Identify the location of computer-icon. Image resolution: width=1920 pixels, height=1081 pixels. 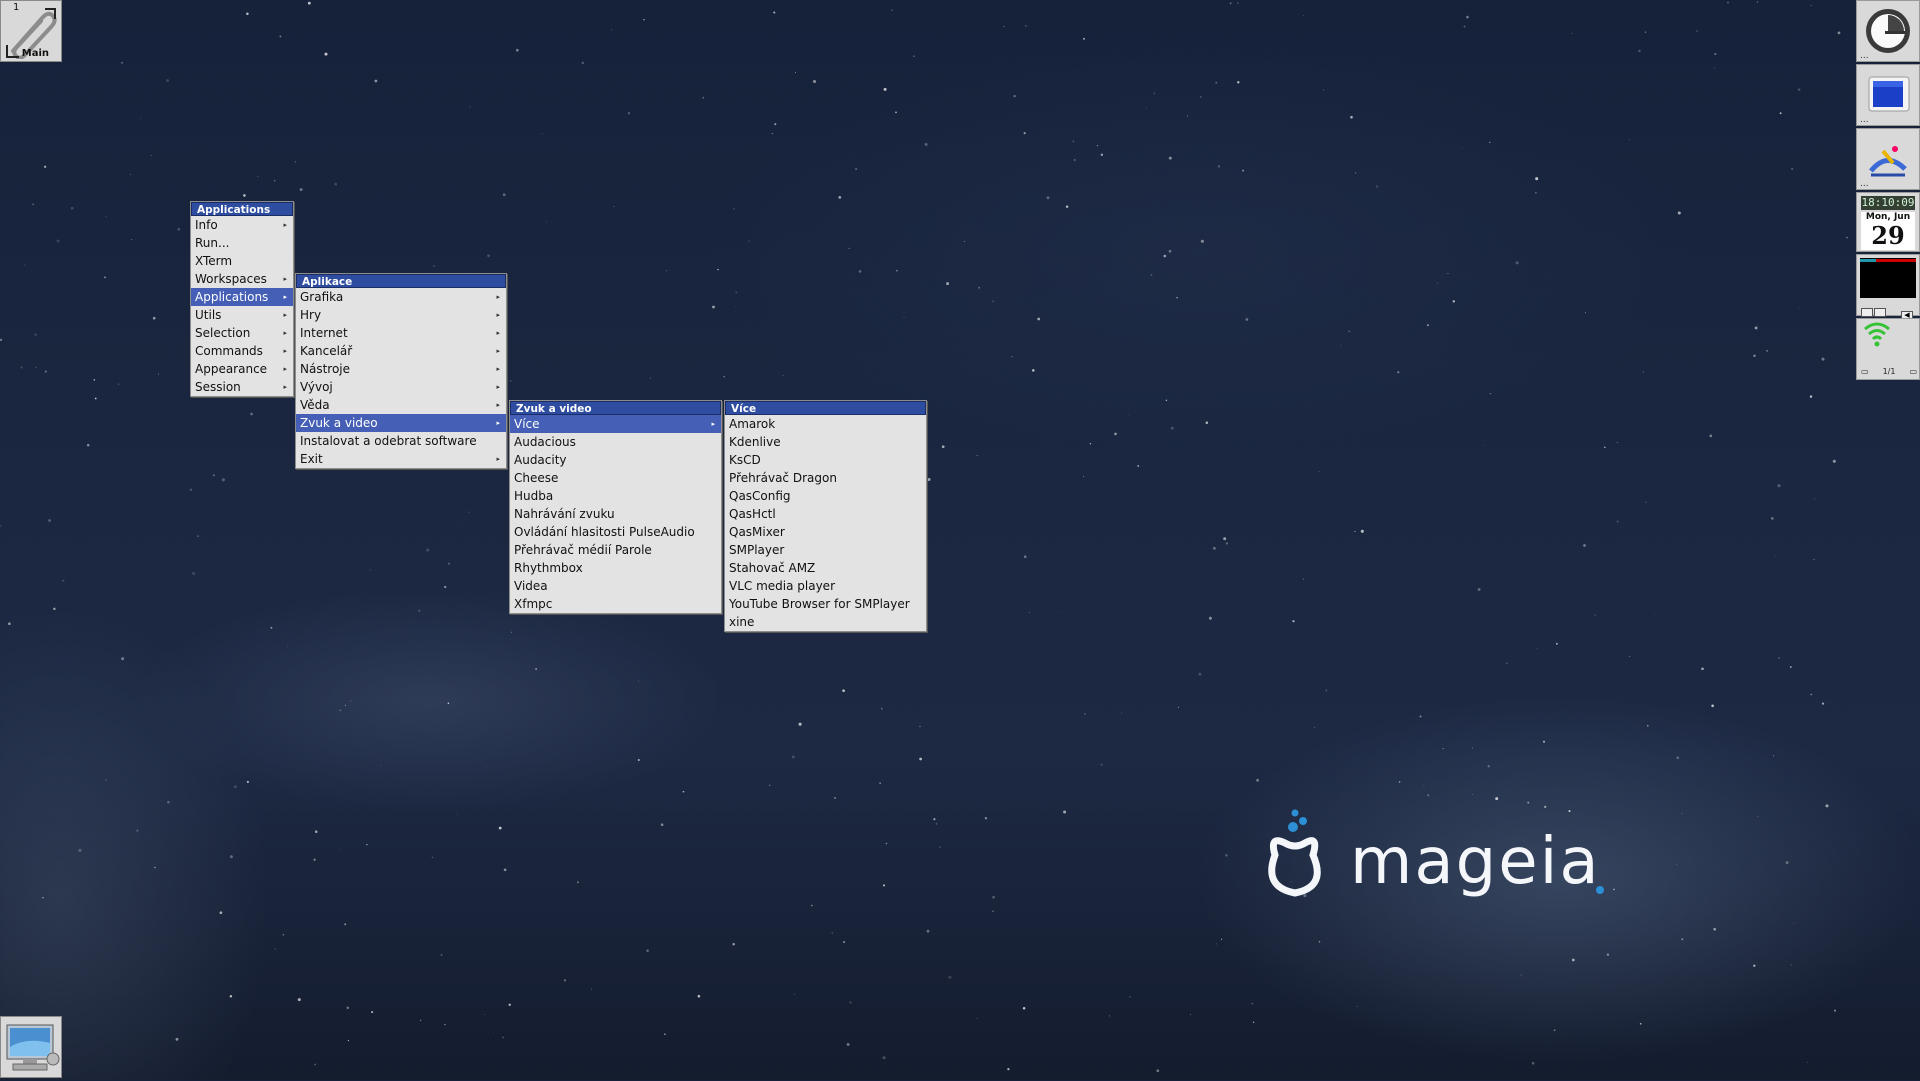
(33, 1047).